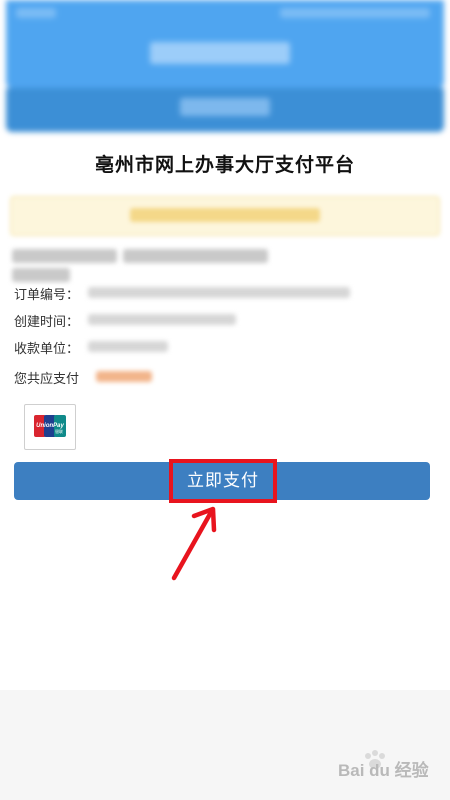 This screenshot has height=800, width=450. What do you see at coordinates (383, 770) in the screenshot?
I see `watermark-text: Bai du 经验` at bounding box center [383, 770].